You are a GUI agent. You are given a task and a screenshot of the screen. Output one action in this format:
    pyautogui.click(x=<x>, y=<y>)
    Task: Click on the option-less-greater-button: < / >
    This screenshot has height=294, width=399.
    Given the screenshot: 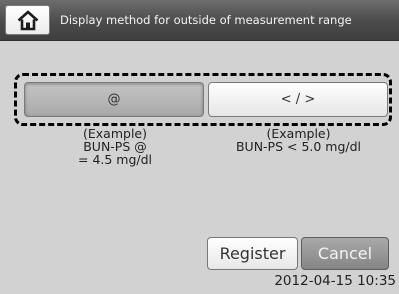 What is the action you would take?
    pyautogui.click(x=298, y=99)
    